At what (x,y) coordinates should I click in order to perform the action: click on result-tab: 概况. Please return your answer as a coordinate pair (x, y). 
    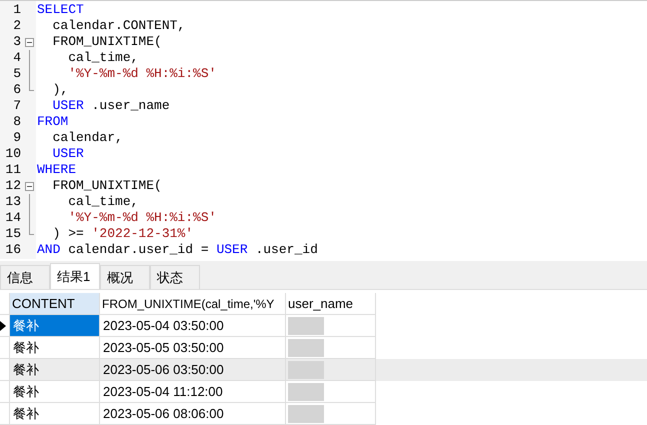
    Looking at the image, I should click on (125, 277).